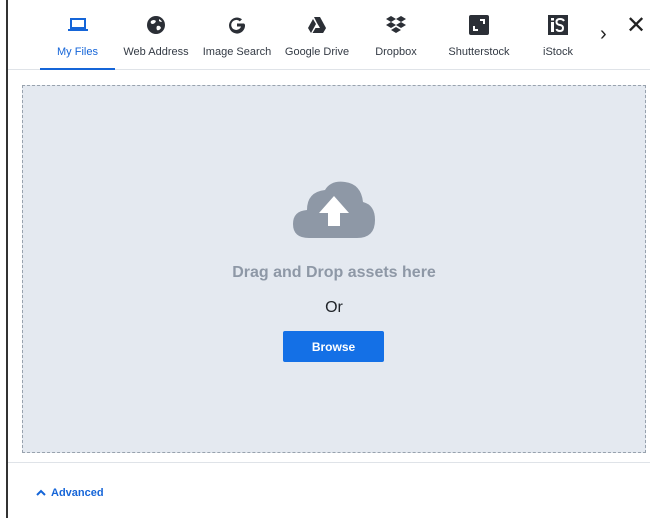 The height and width of the screenshot is (518, 650). Describe the element at coordinates (334, 307) in the screenshot. I see `drop-zone-or-text: Or` at that location.